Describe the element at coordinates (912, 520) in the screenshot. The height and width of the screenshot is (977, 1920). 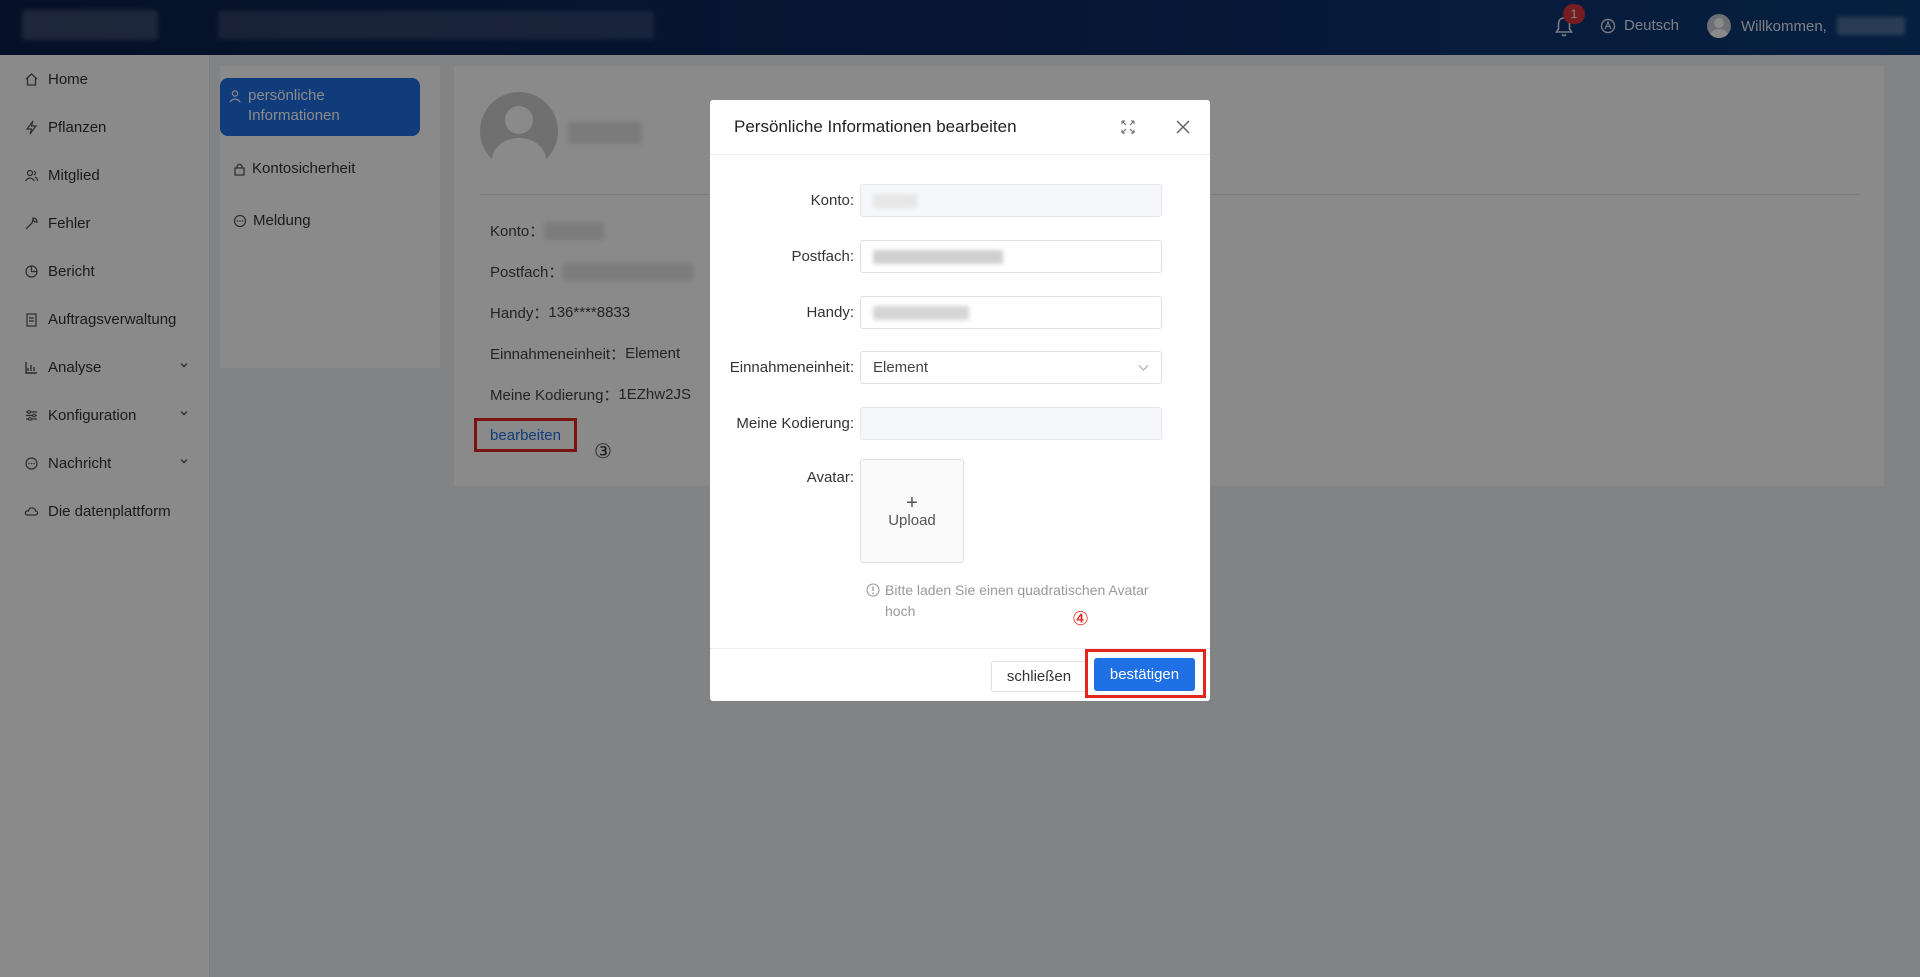
I see `upload-label: Upload` at that location.